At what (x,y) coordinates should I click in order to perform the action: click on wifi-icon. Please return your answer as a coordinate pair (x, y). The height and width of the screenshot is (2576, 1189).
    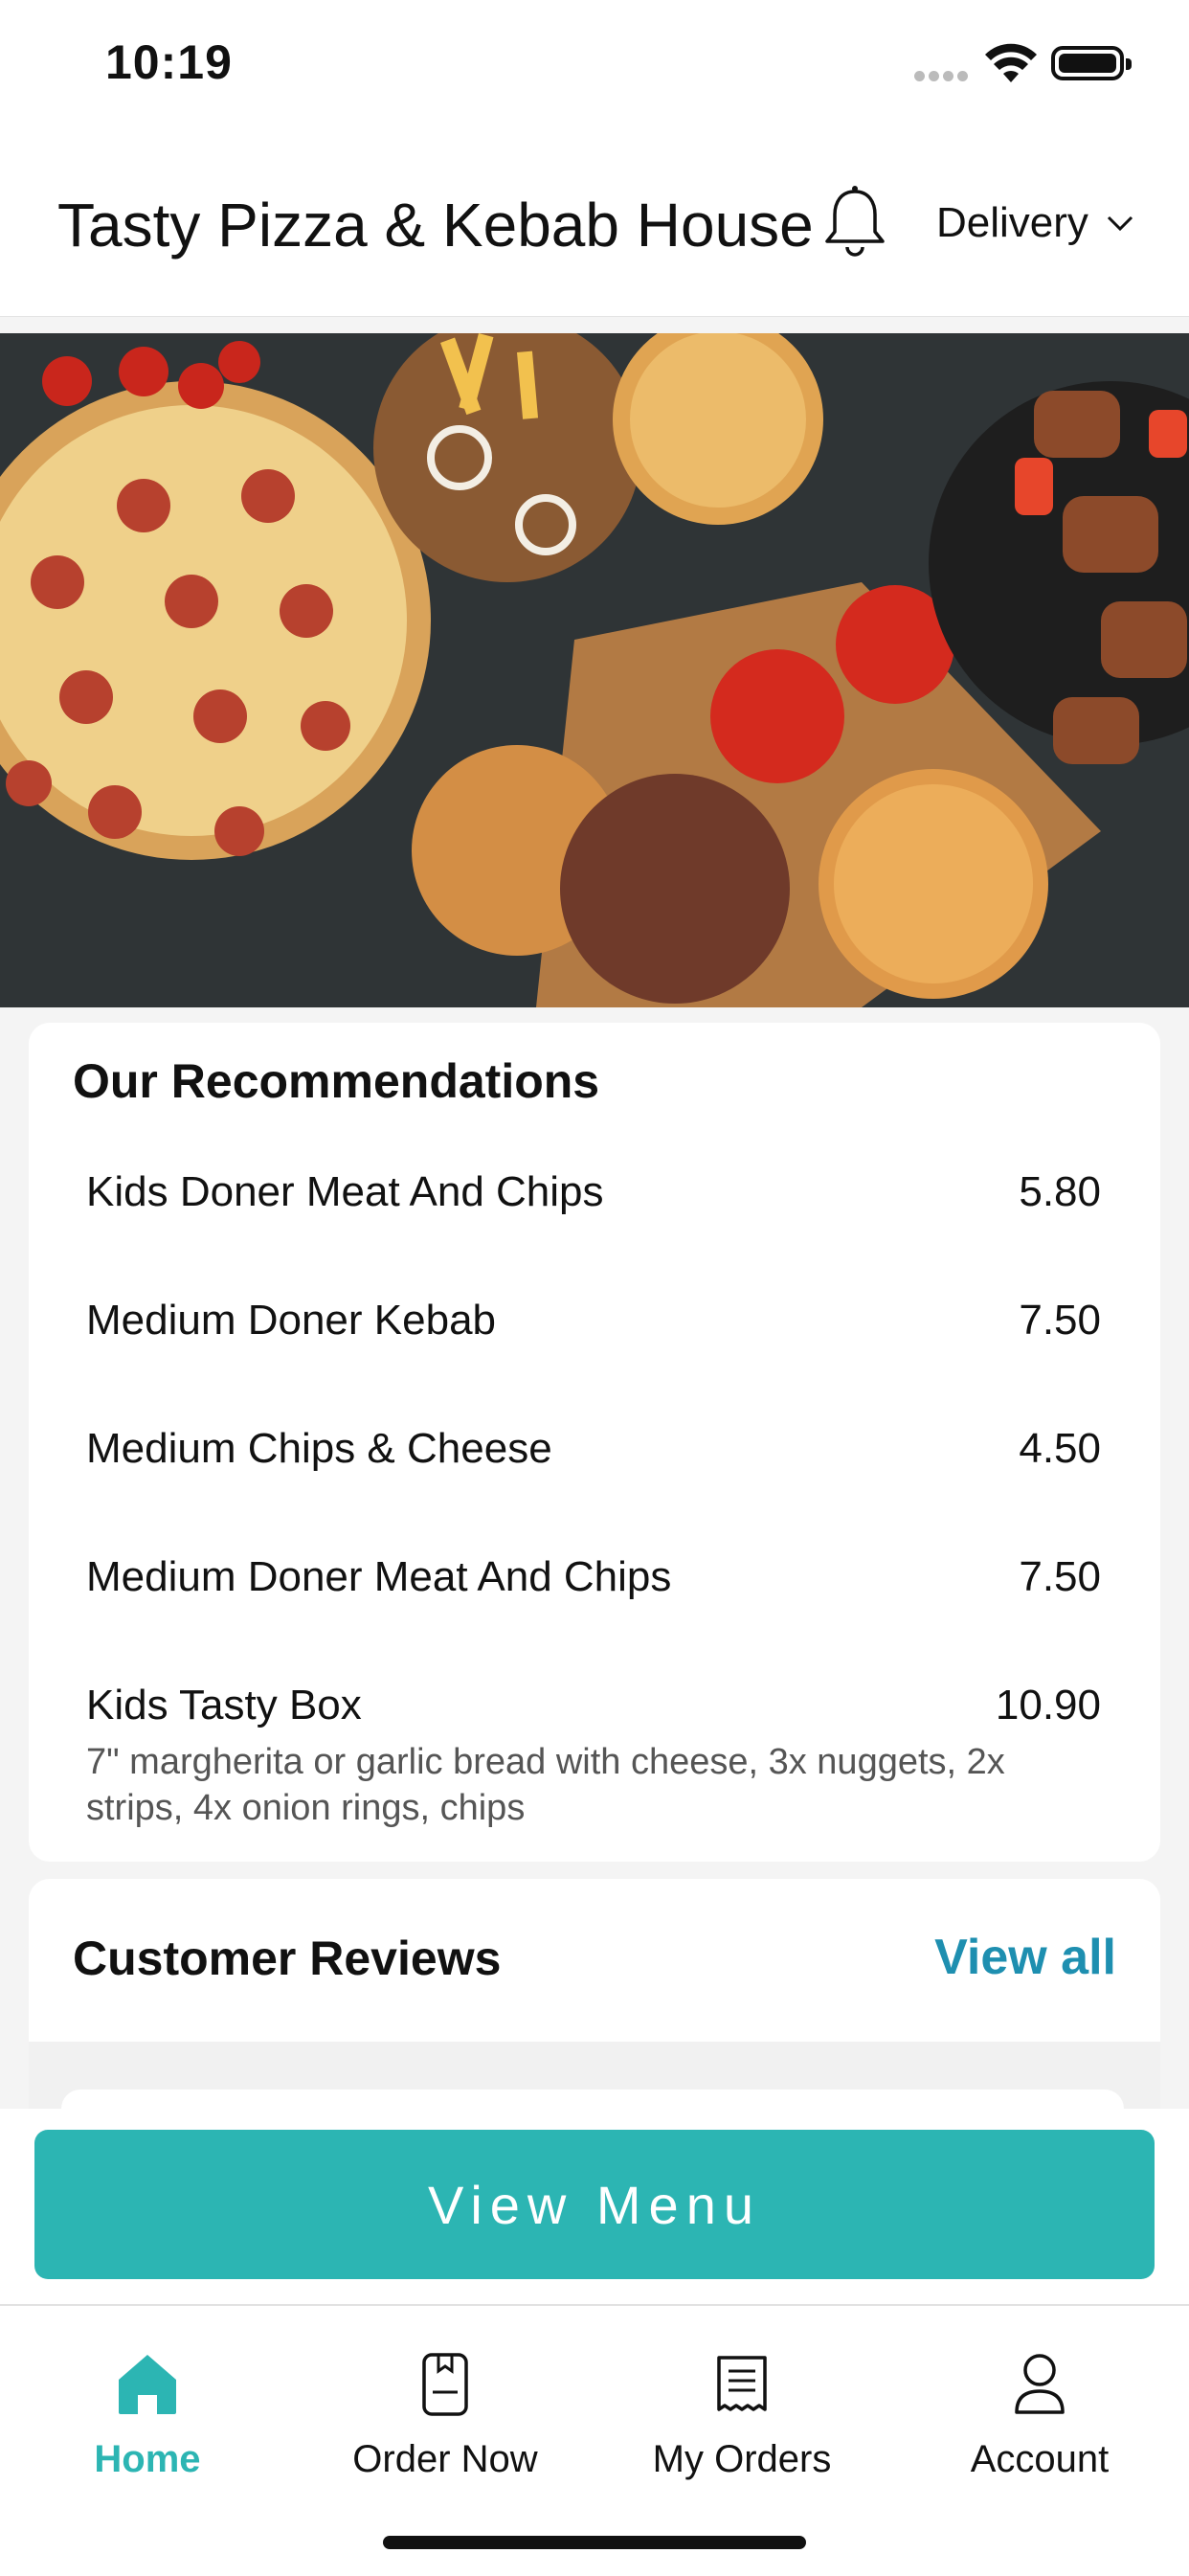
    Looking at the image, I should click on (1011, 62).